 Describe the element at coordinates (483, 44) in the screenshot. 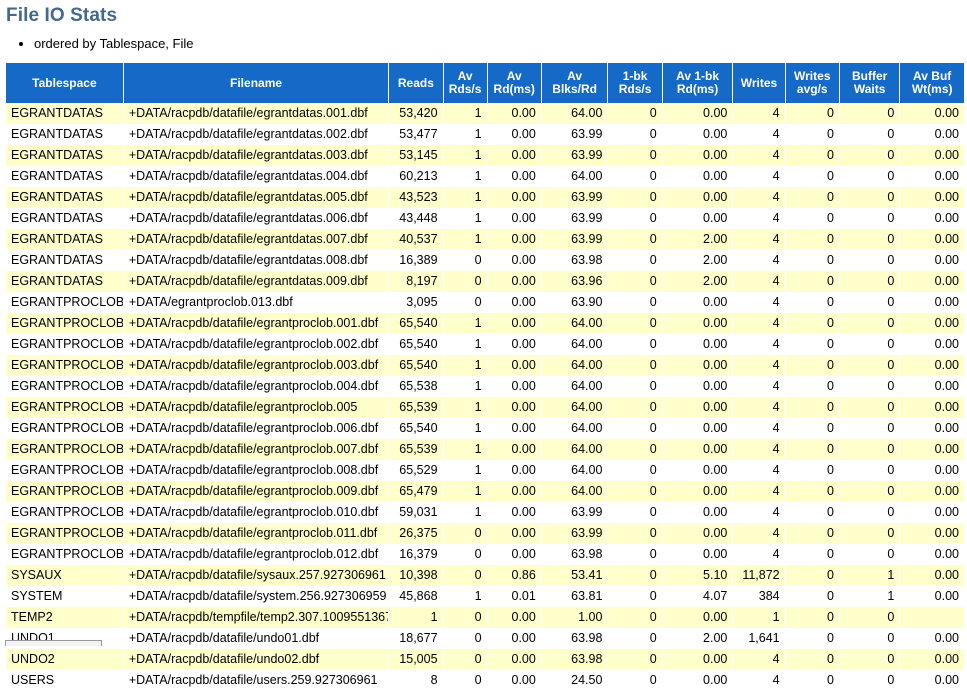

I see `report-notes-list: ordered by Tablespace, File` at that location.